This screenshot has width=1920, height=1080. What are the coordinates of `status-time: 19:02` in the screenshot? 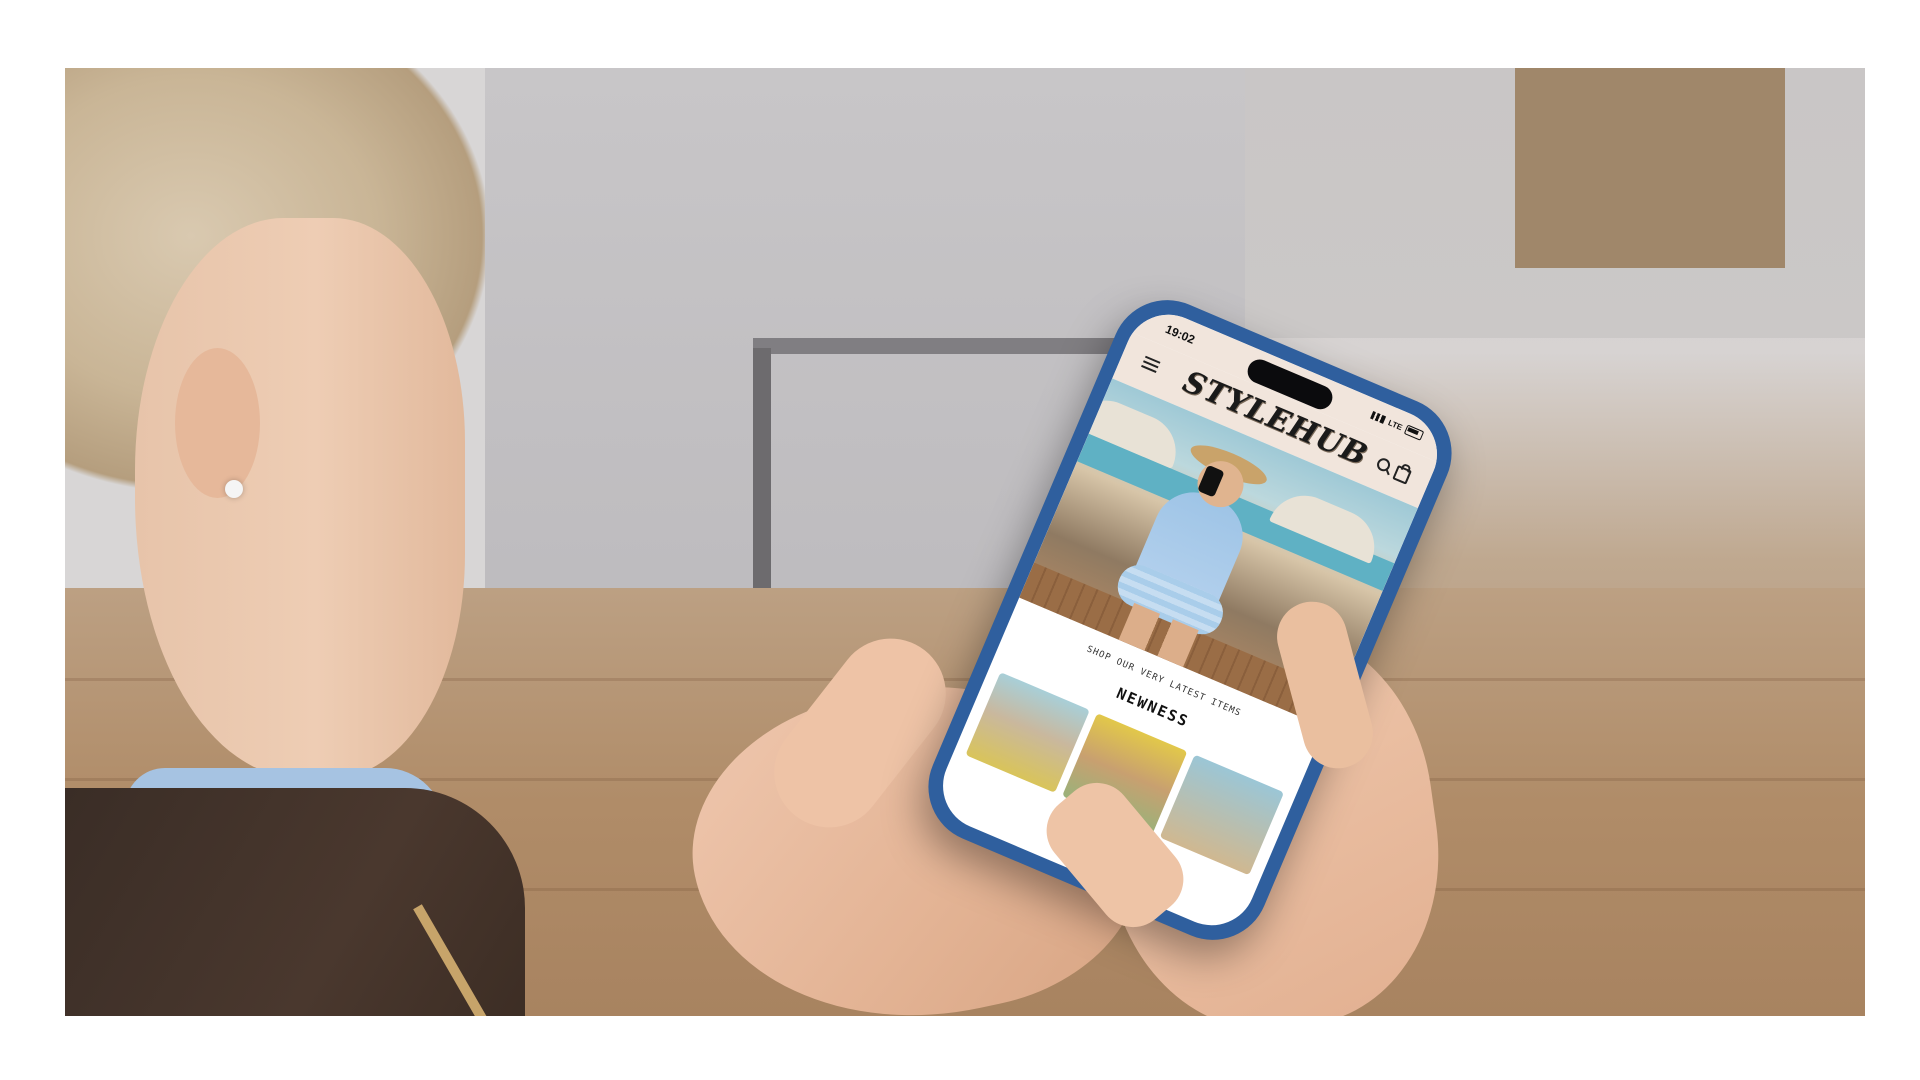 It's located at (1180, 334).